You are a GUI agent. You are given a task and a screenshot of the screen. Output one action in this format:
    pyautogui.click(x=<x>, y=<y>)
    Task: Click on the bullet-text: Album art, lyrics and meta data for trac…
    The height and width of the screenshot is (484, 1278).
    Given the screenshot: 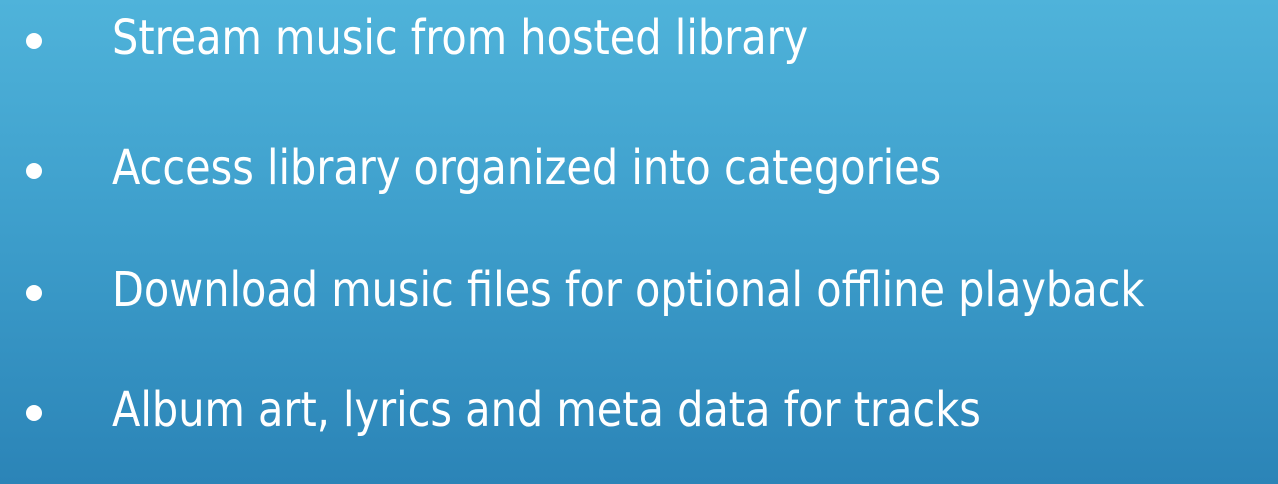 What is the action you would take?
    pyautogui.click(x=546, y=410)
    